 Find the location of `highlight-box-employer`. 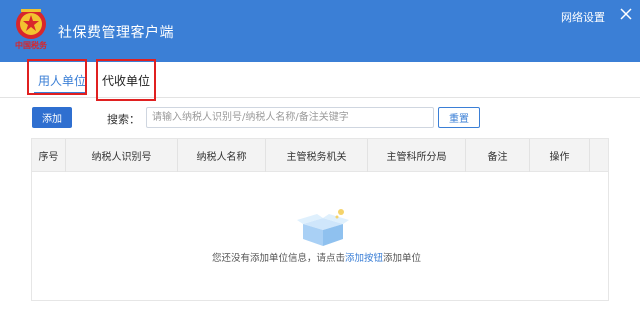

highlight-box-employer is located at coordinates (57, 77).